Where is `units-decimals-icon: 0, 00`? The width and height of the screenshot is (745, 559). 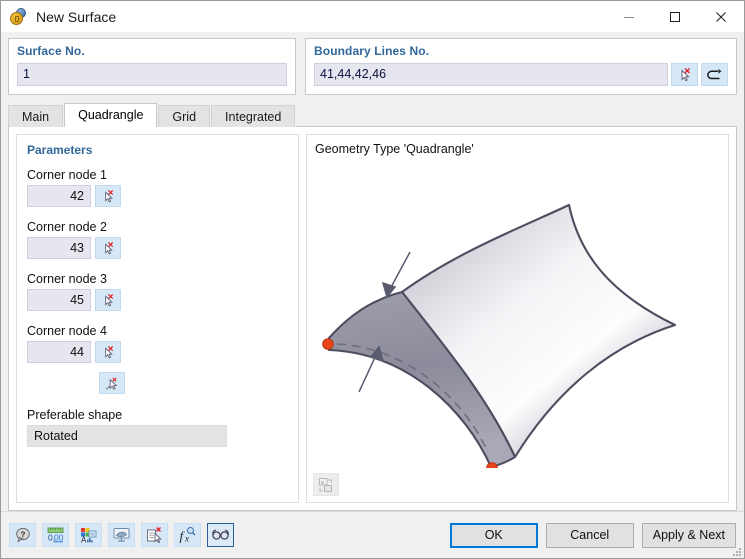 units-decimals-icon: 0, 00 is located at coordinates (55, 535).